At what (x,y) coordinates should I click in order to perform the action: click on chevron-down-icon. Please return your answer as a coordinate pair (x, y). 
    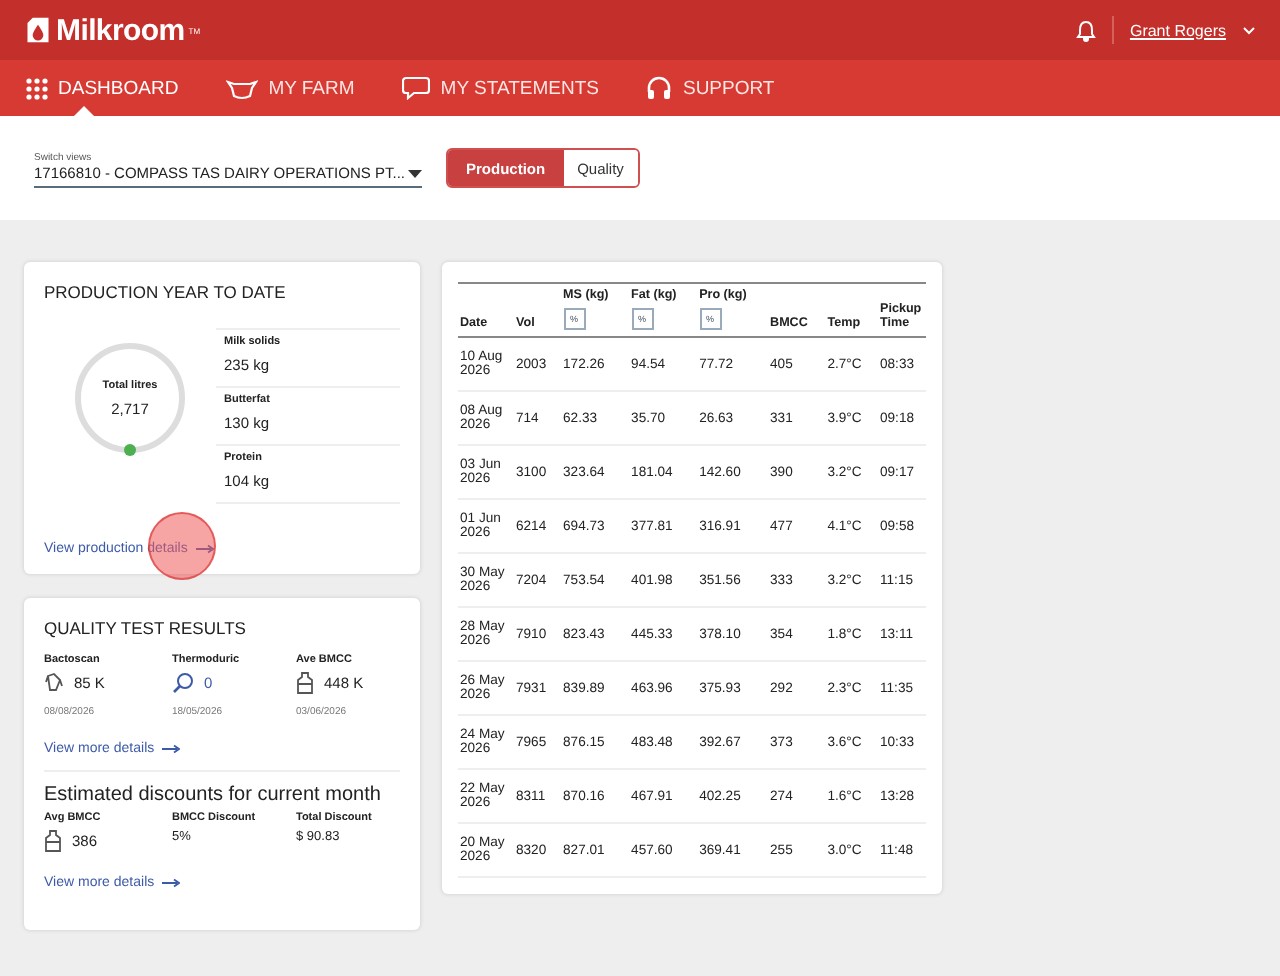
    Looking at the image, I should click on (1249, 30).